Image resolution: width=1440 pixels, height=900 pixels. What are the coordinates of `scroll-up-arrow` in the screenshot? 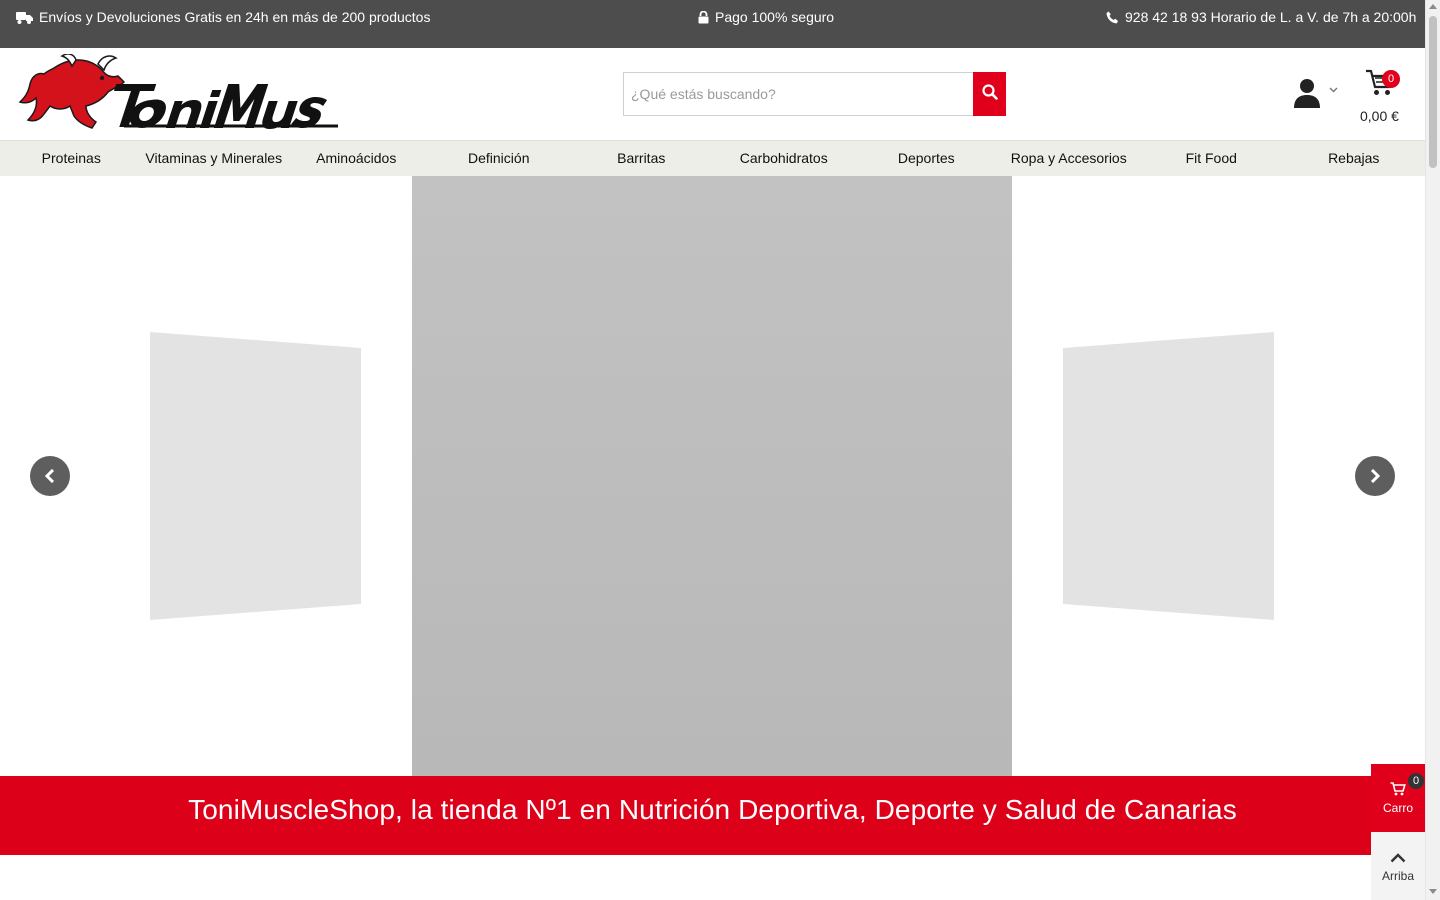 It's located at (1433, 6).